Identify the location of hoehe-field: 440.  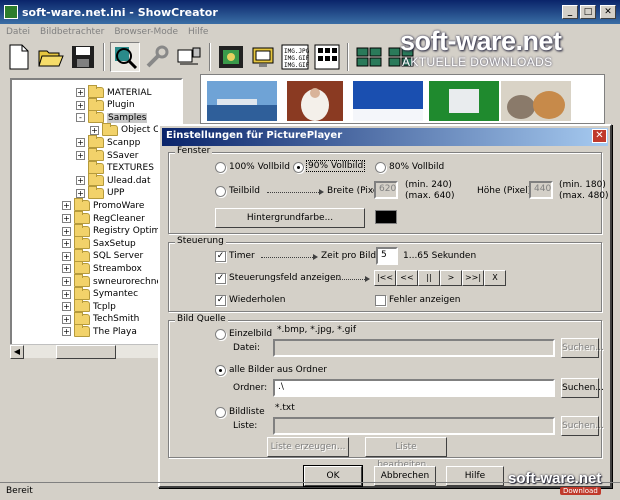
(541, 190).